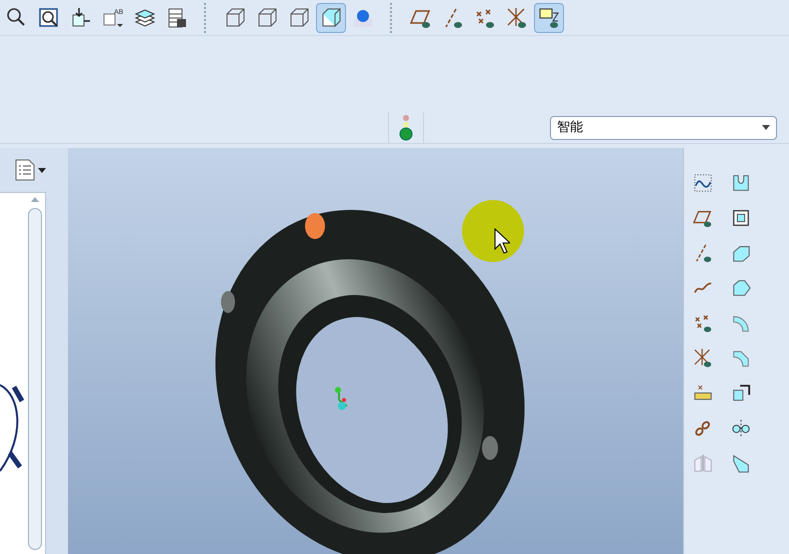 The image size is (789, 554). Describe the element at coordinates (502, 242) in the screenshot. I see `mouse-cursor-icon` at that location.